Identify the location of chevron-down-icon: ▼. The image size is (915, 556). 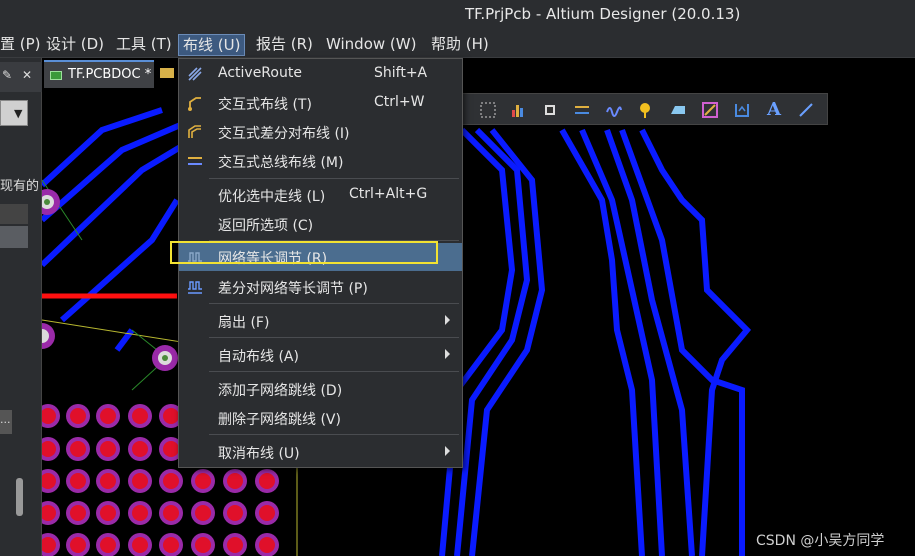
(18, 113).